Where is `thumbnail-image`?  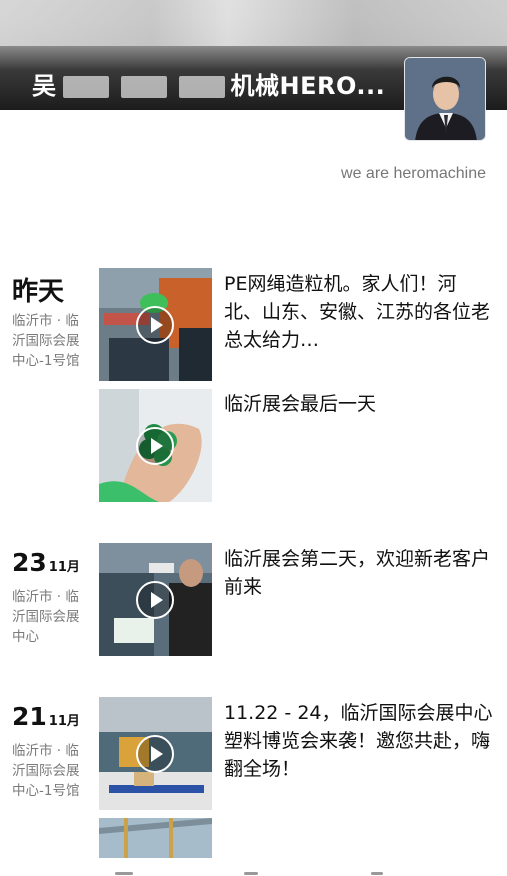
thumbnail-image is located at coordinates (155, 838).